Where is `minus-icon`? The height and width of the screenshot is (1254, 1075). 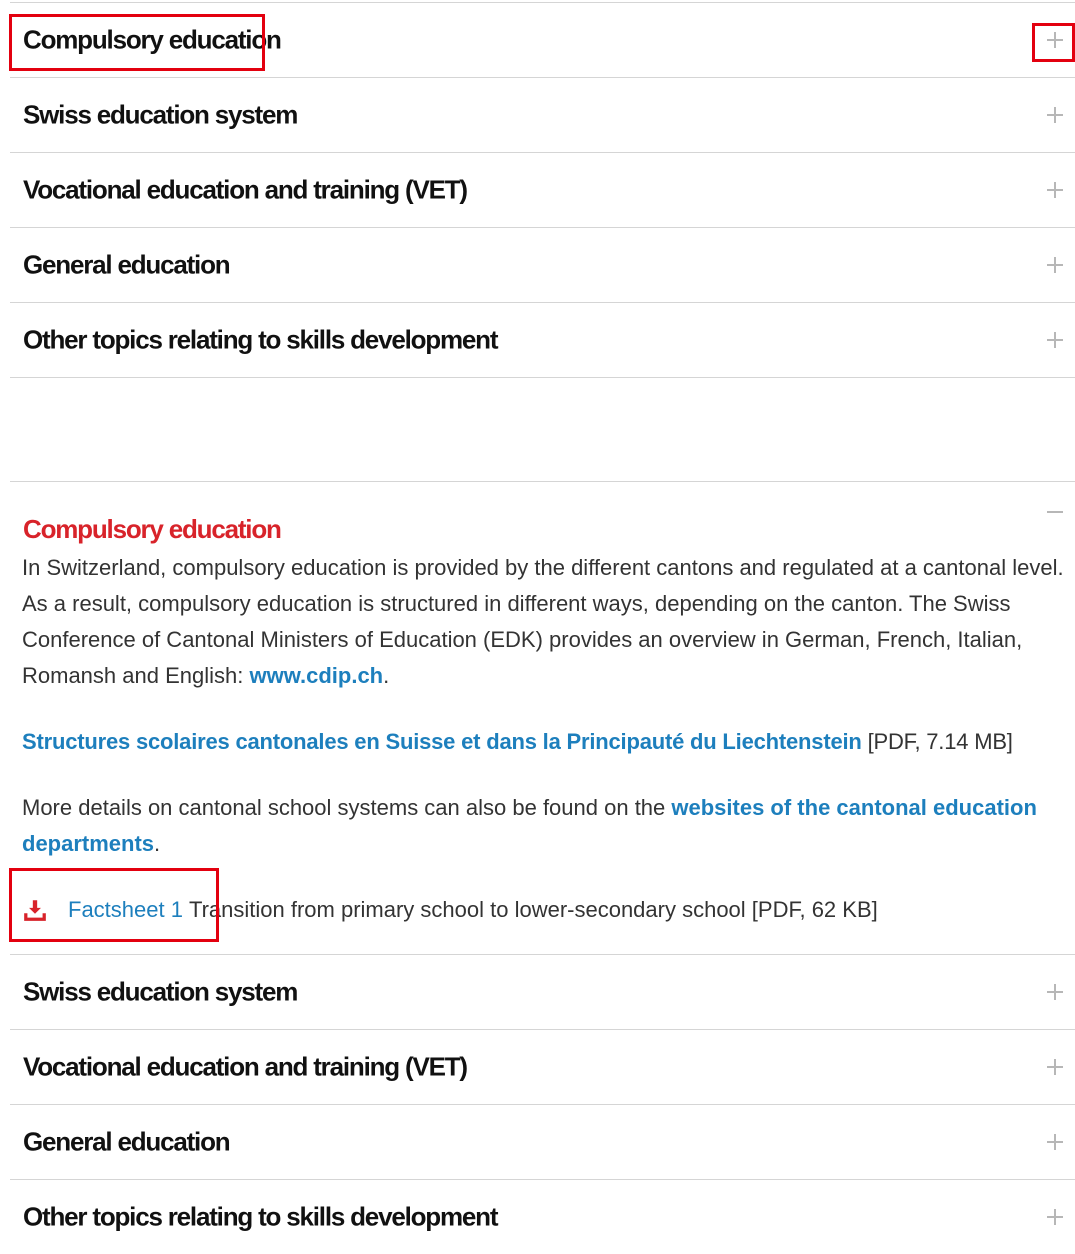
minus-icon is located at coordinates (1055, 512).